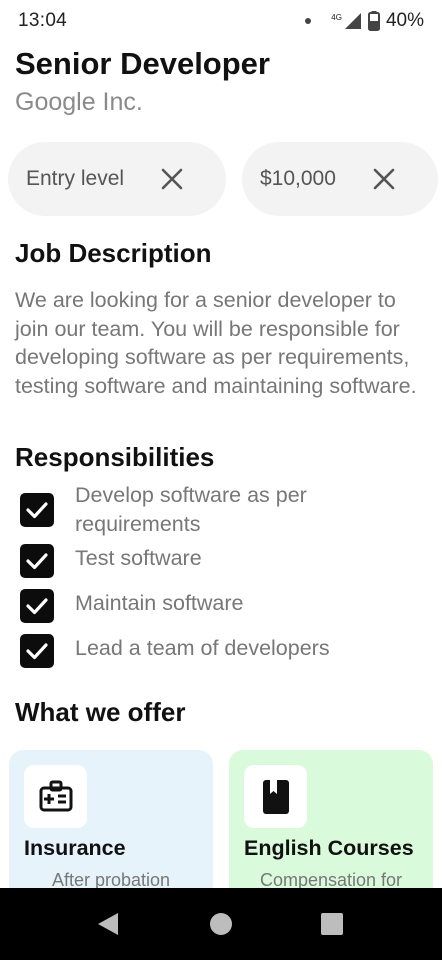 The height and width of the screenshot is (960, 442). I want to click on recents-square-icon, so click(332, 924).